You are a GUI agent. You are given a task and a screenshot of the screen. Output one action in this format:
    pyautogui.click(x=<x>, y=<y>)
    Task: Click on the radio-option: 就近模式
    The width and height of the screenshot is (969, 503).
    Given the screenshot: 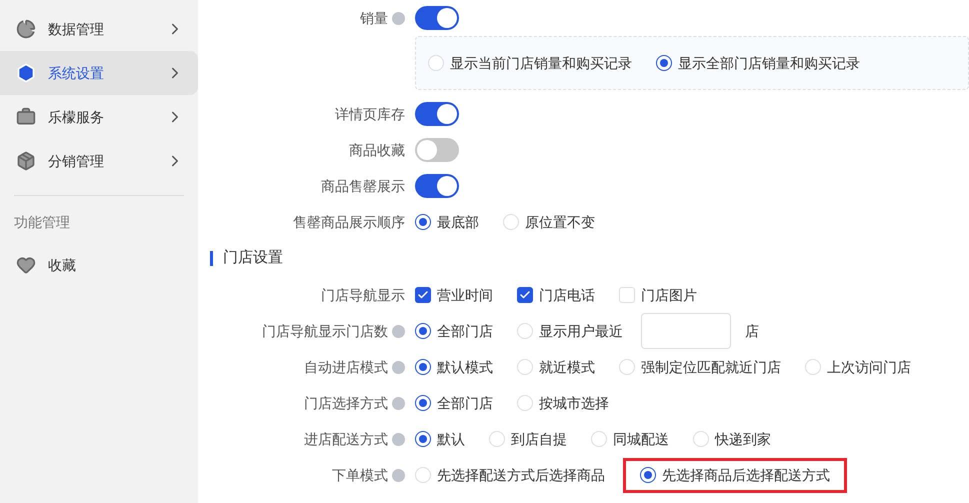 What is the action you would take?
    pyautogui.click(x=556, y=367)
    